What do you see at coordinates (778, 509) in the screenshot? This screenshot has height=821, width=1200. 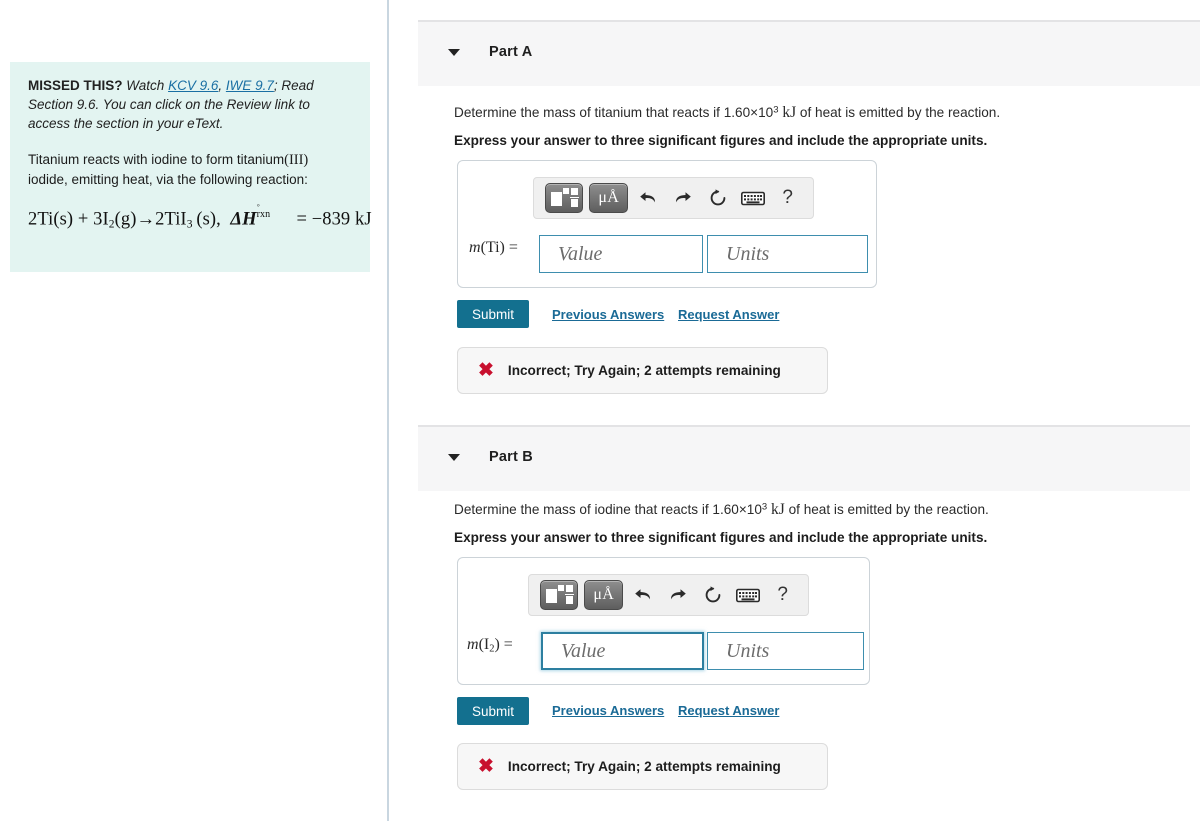 I see `part-b-question-unit: kJ` at bounding box center [778, 509].